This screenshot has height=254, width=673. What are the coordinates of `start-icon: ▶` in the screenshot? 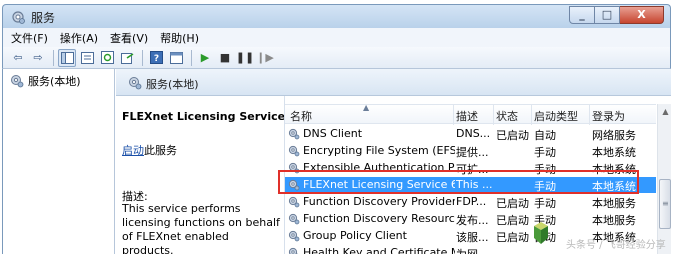 It's located at (205, 58).